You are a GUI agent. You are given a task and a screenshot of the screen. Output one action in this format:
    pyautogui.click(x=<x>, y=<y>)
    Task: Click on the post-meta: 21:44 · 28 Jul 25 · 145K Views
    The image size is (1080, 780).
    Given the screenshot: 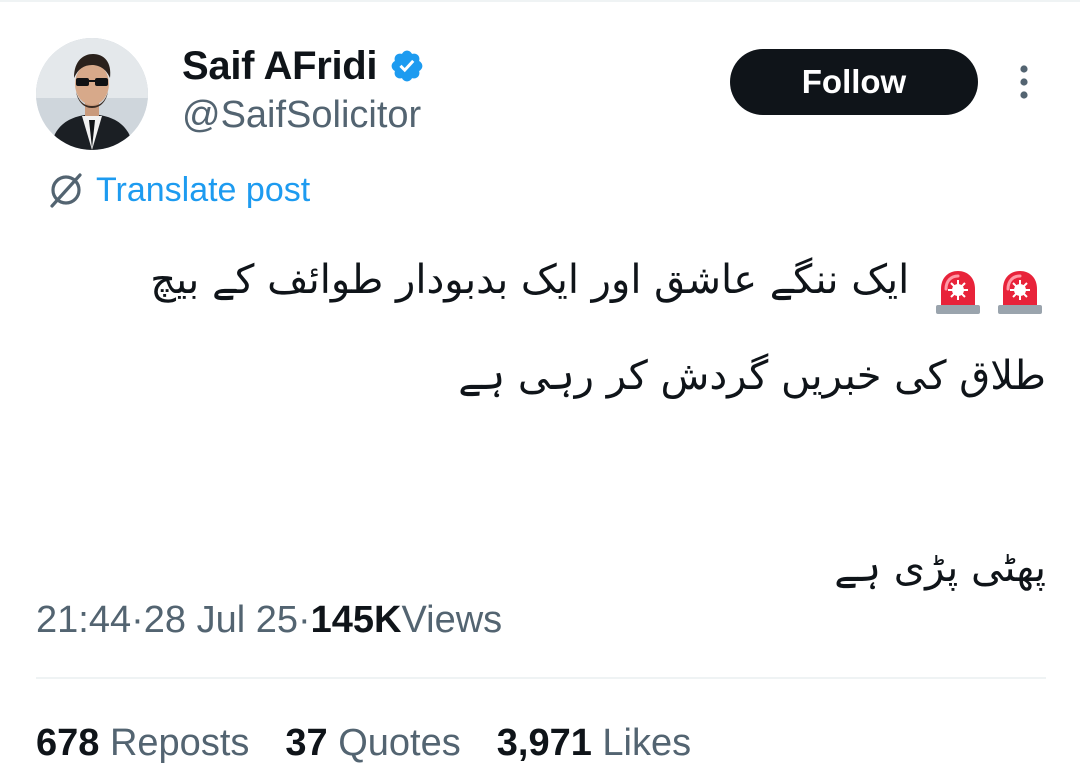 What is the action you would take?
    pyautogui.click(x=269, y=620)
    